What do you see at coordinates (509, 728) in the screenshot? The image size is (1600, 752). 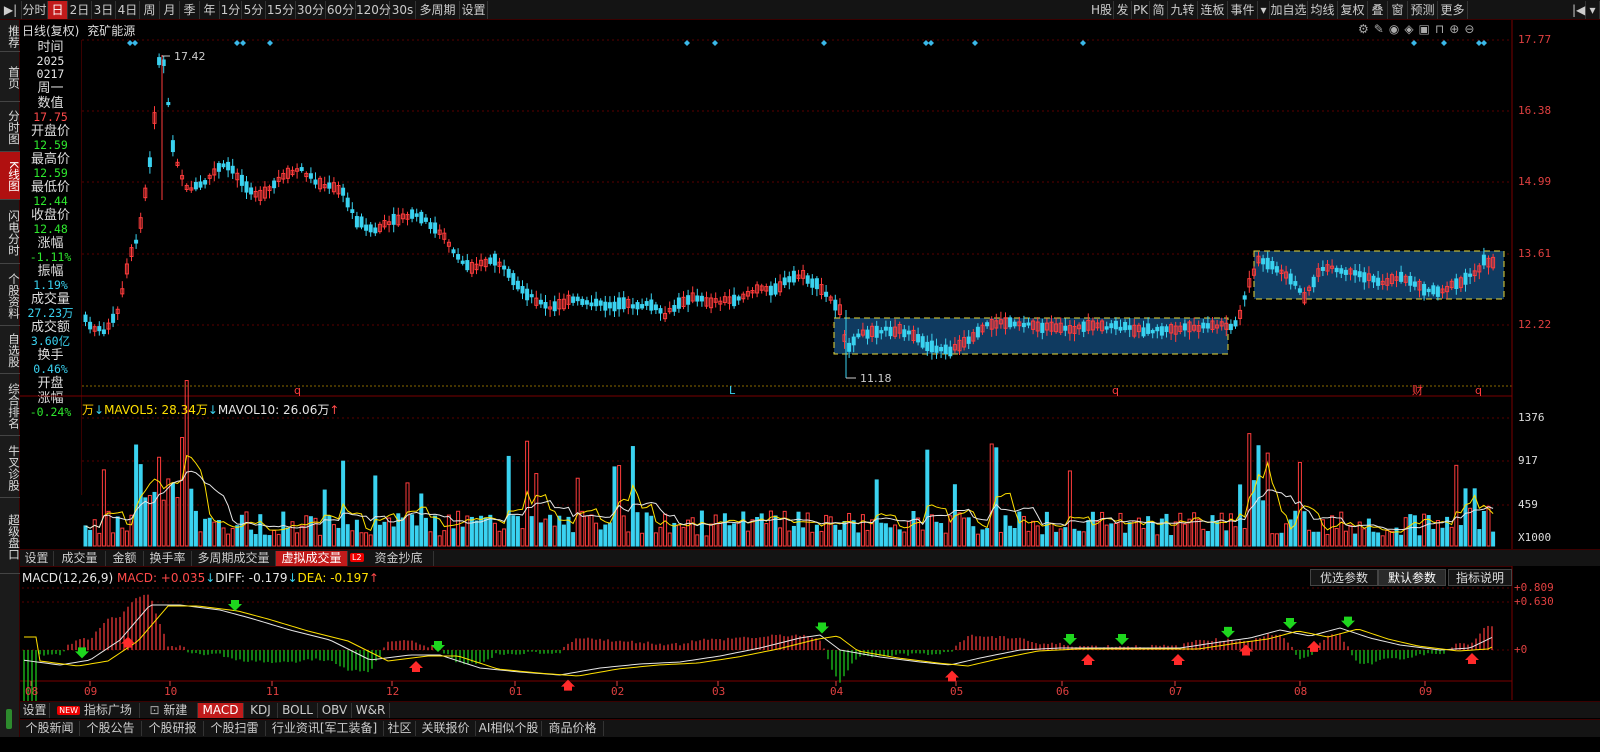 I see `news-tab: AI相似个股` at bounding box center [509, 728].